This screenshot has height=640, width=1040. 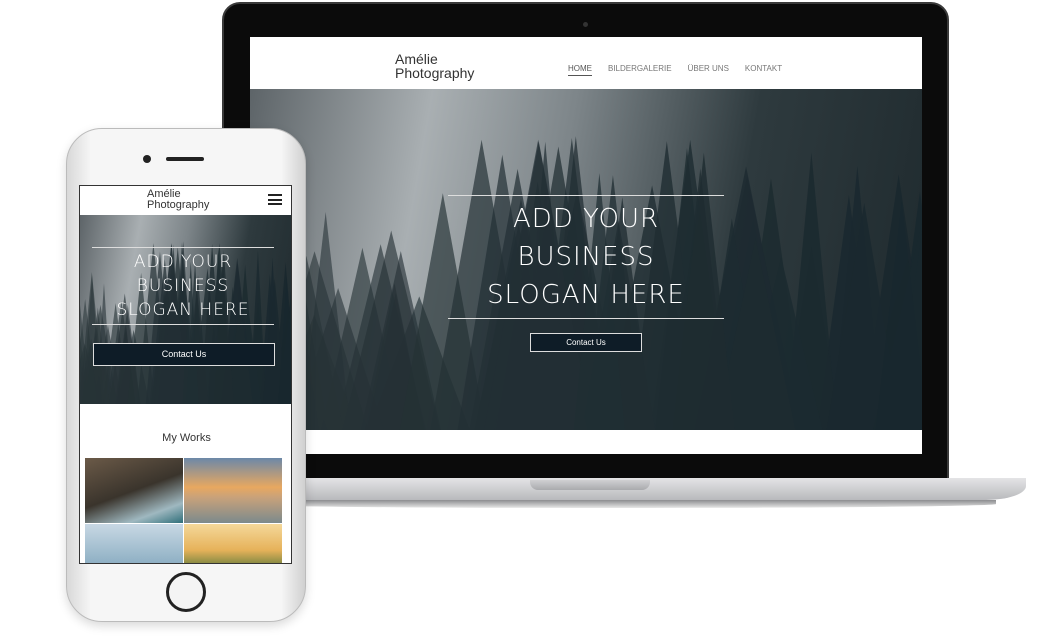 What do you see at coordinates (186, 438) in the screenshot?
I see `works-heading: My Works` at bounding box center [186, 438].